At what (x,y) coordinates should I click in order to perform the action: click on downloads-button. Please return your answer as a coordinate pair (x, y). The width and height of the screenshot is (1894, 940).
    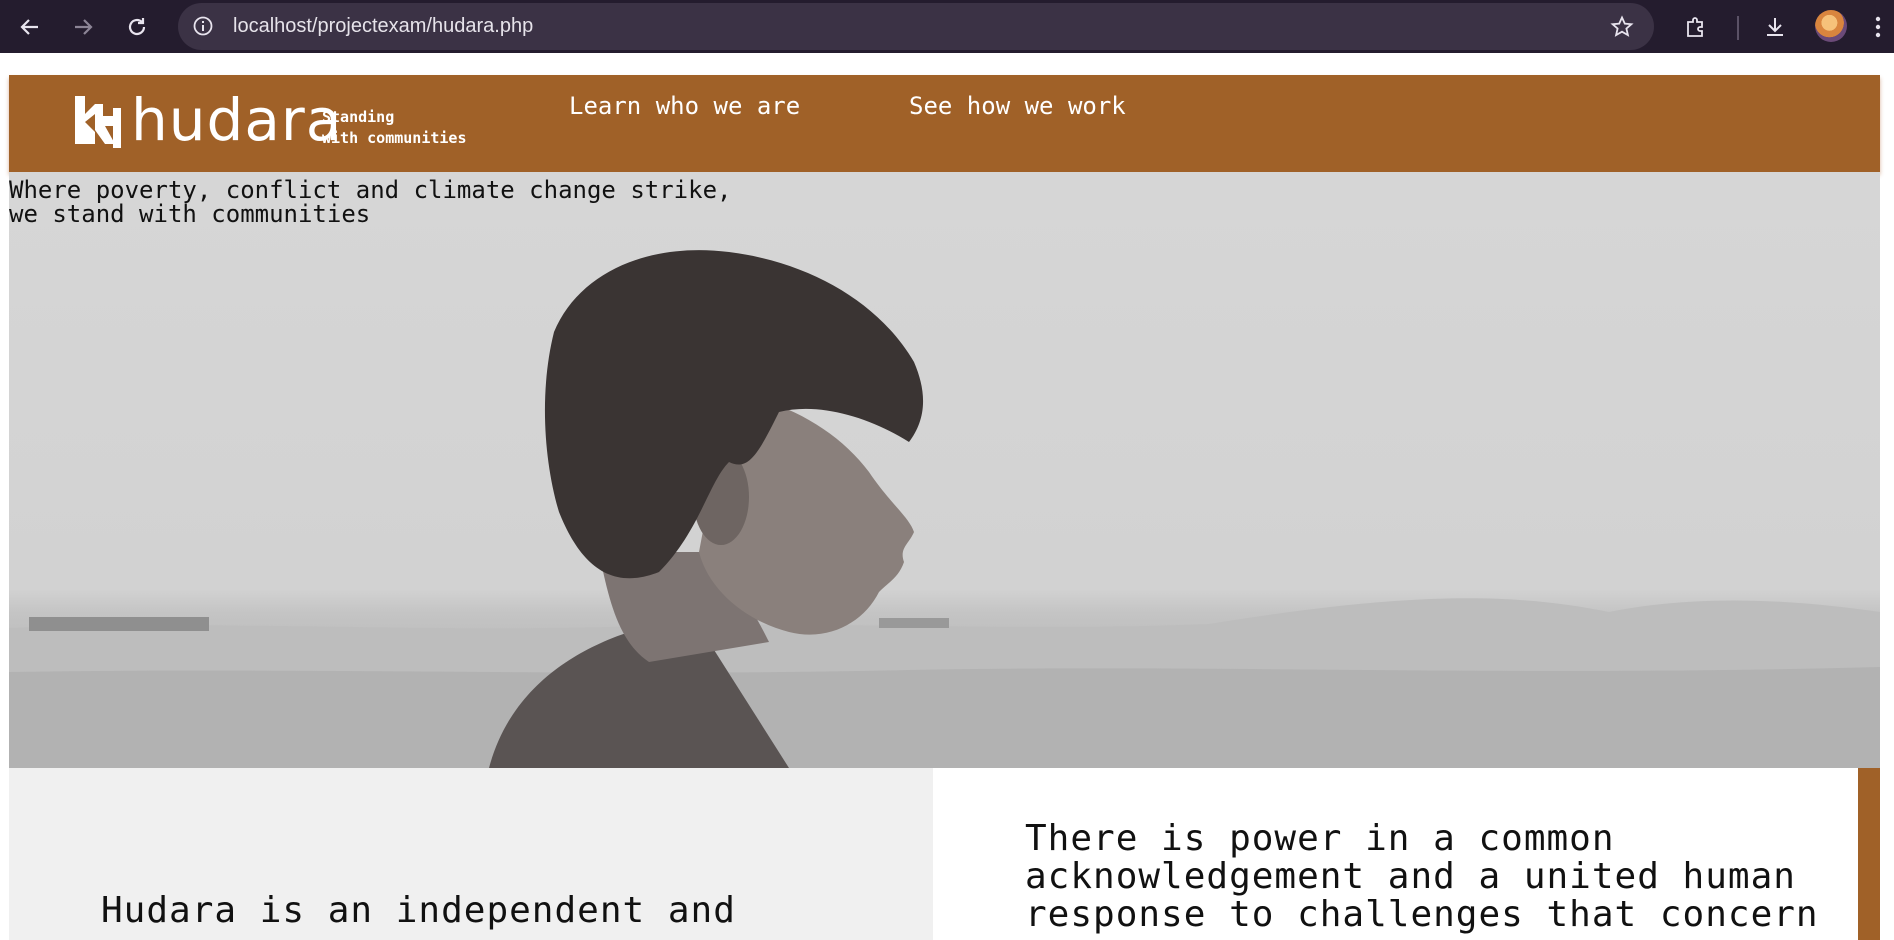
    Looking at the image, I should click on (1775, 27).